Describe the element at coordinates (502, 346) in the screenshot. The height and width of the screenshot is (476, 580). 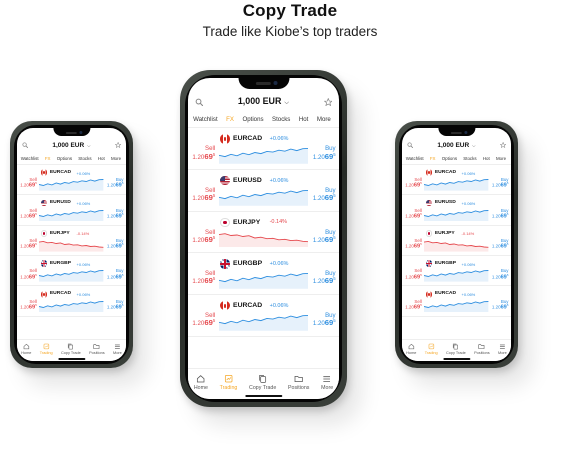
I see `menu-icon` at that location.